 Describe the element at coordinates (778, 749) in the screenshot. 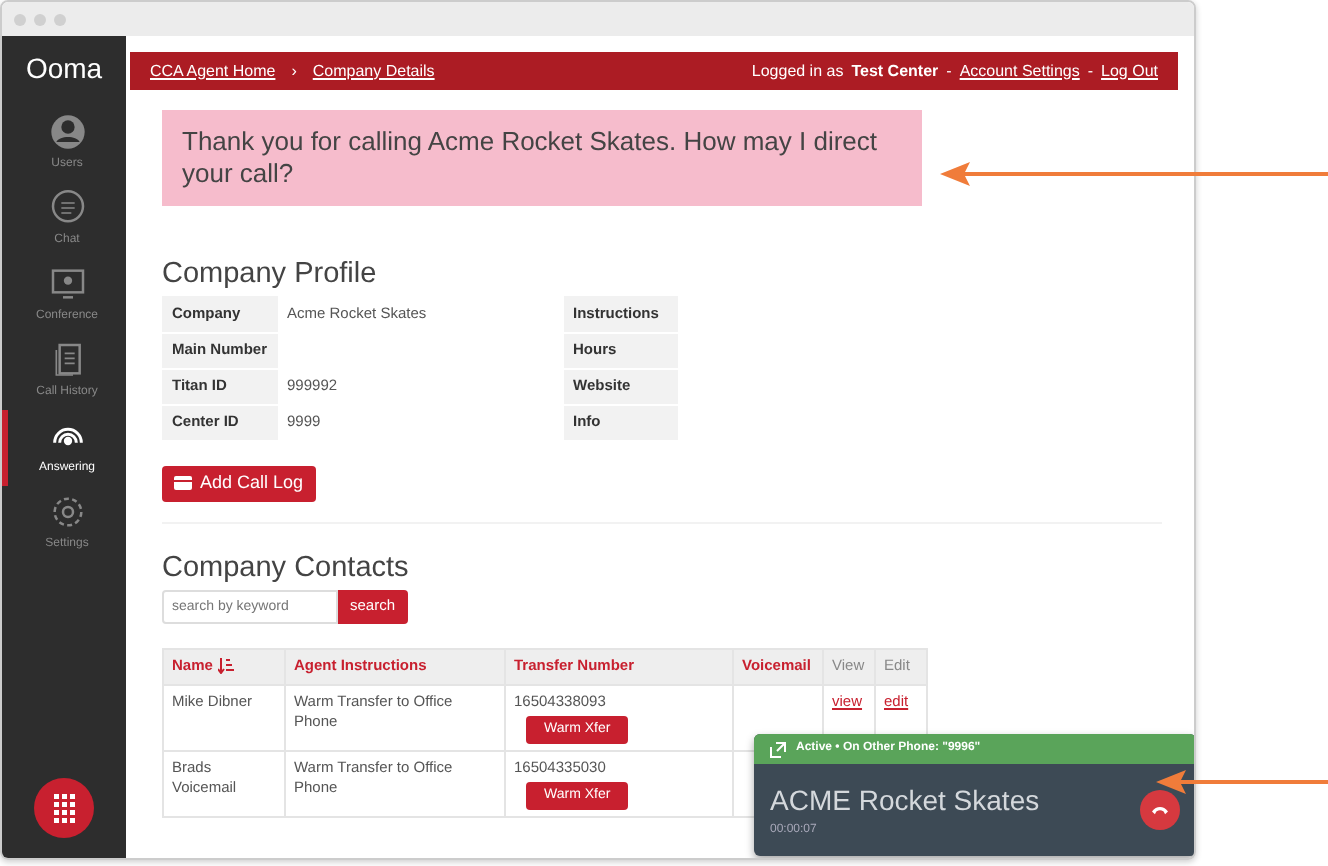

I see `transfer-icon` at that location.